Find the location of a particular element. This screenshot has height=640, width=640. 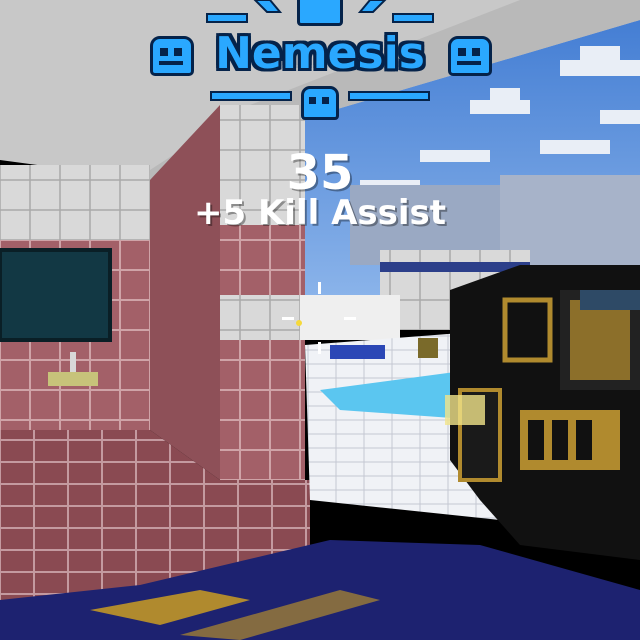

kill-assist-message: +5 Kill Assist is located at coordinates (320, 213).